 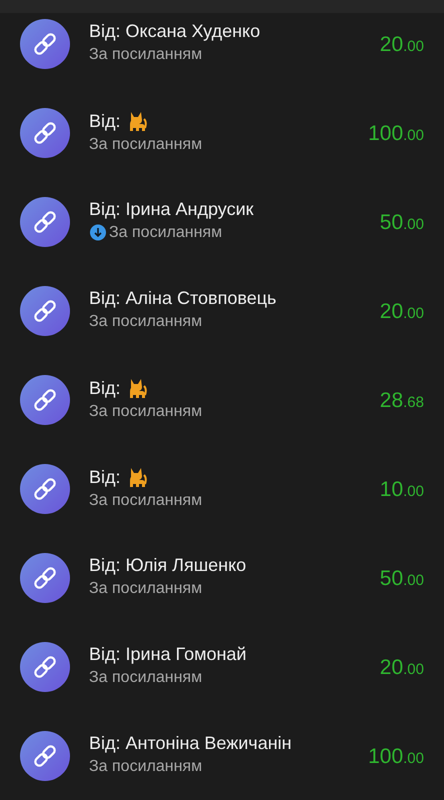 What do you see at coordinates (167, 654) in the screenshot?
I see `sender-name: Від: Ірина Гомонай` at bounding box center [167, 654].